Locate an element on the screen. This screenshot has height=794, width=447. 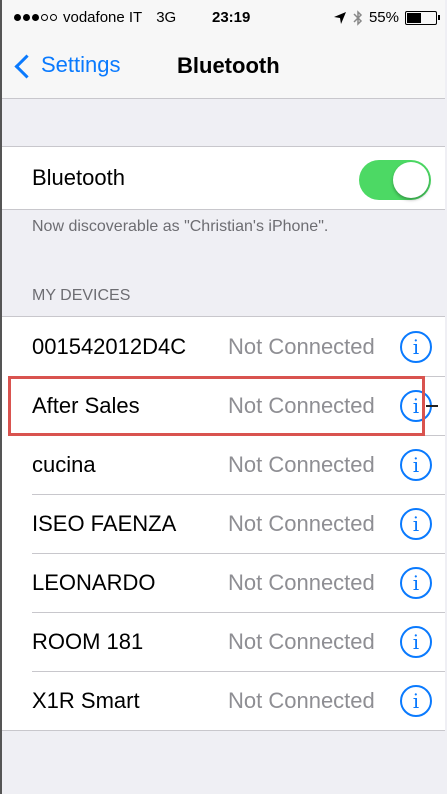
location-arrow-icon is located at coordinates (339, 17).